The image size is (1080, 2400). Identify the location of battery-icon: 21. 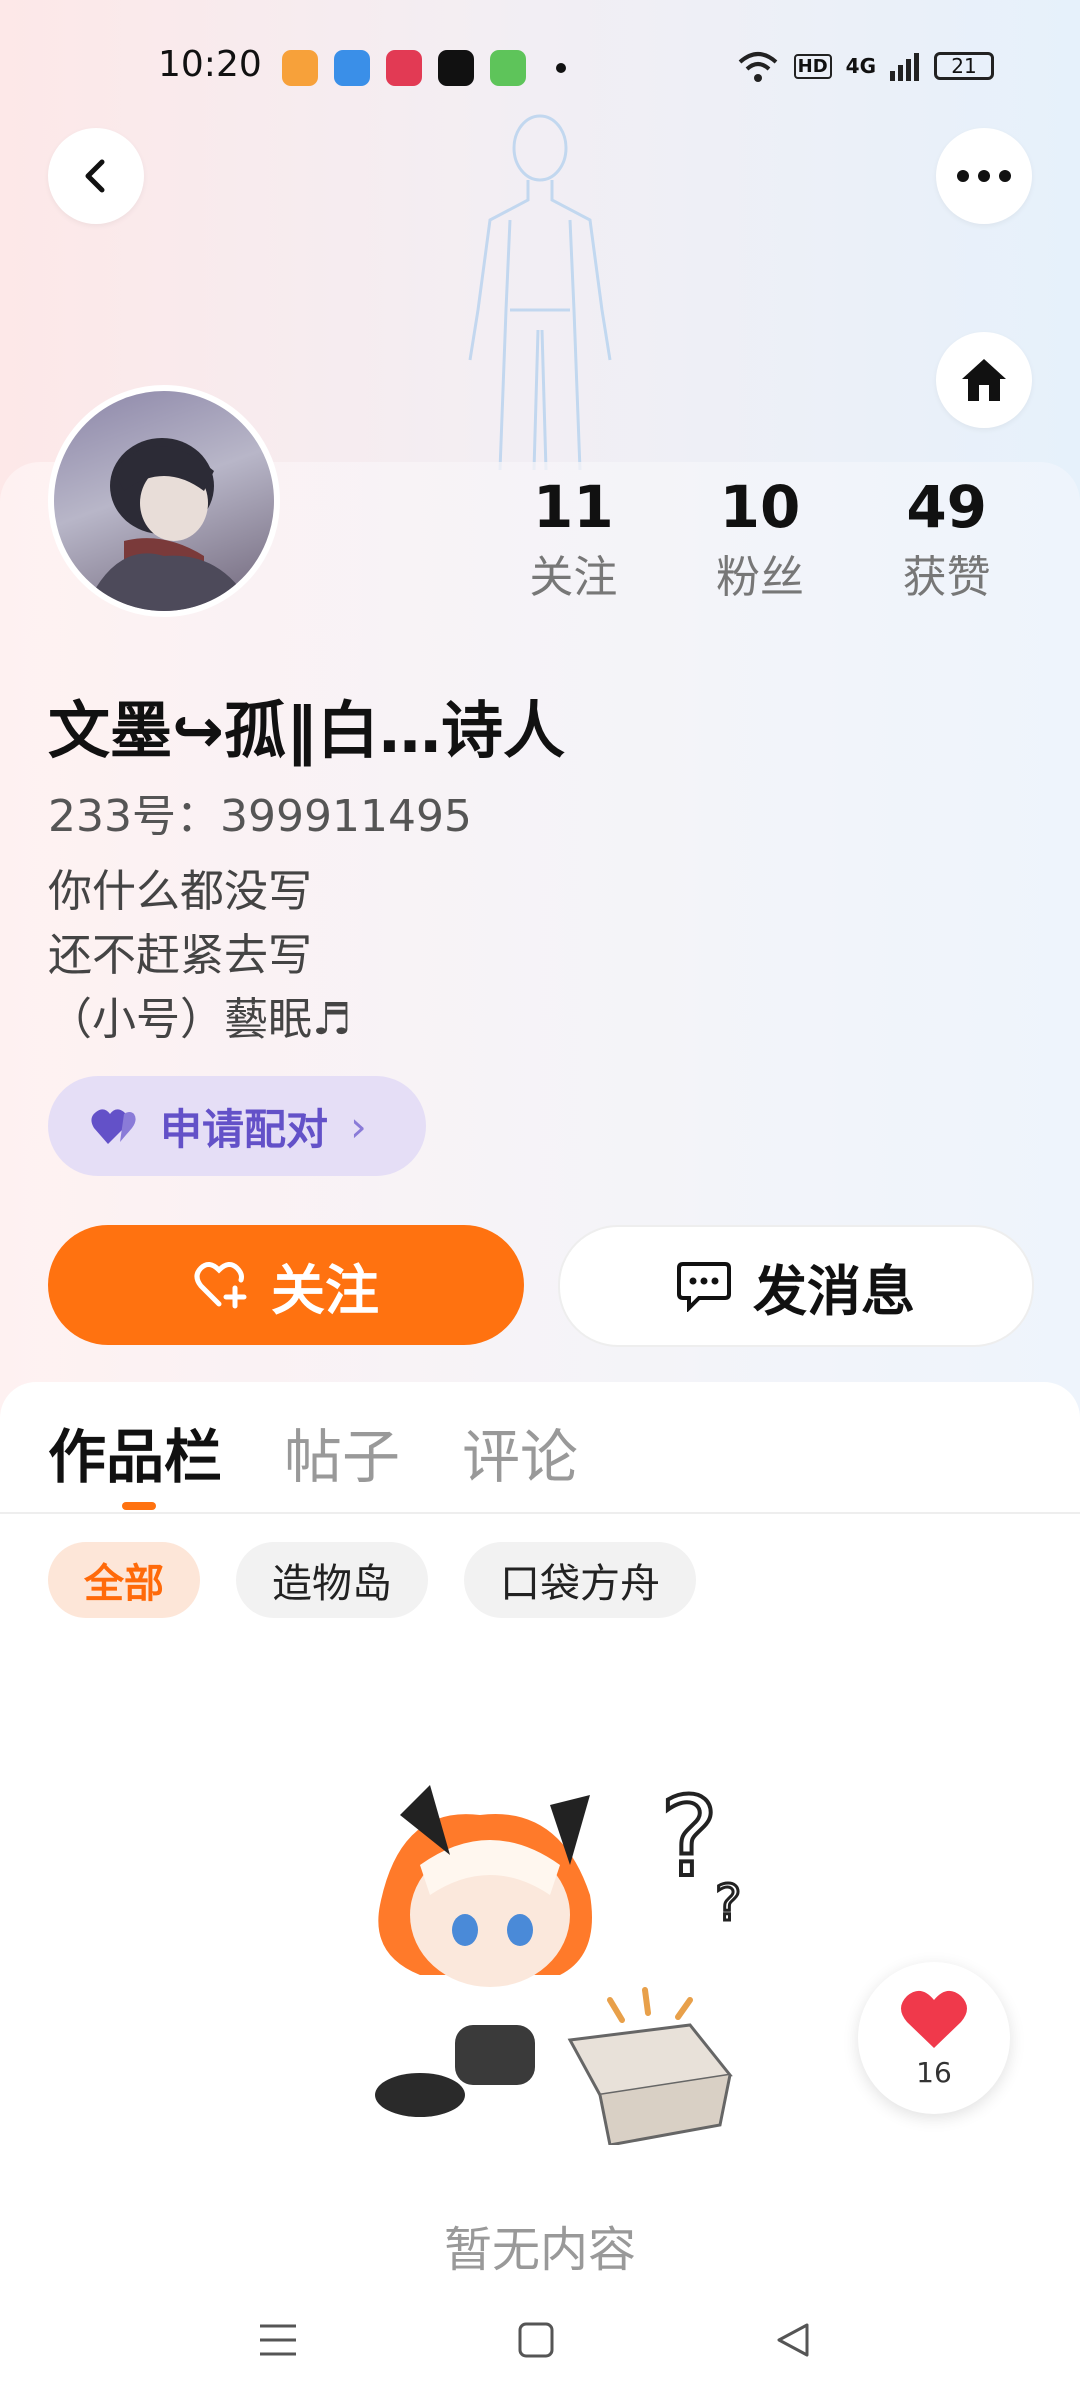
(964, 66).